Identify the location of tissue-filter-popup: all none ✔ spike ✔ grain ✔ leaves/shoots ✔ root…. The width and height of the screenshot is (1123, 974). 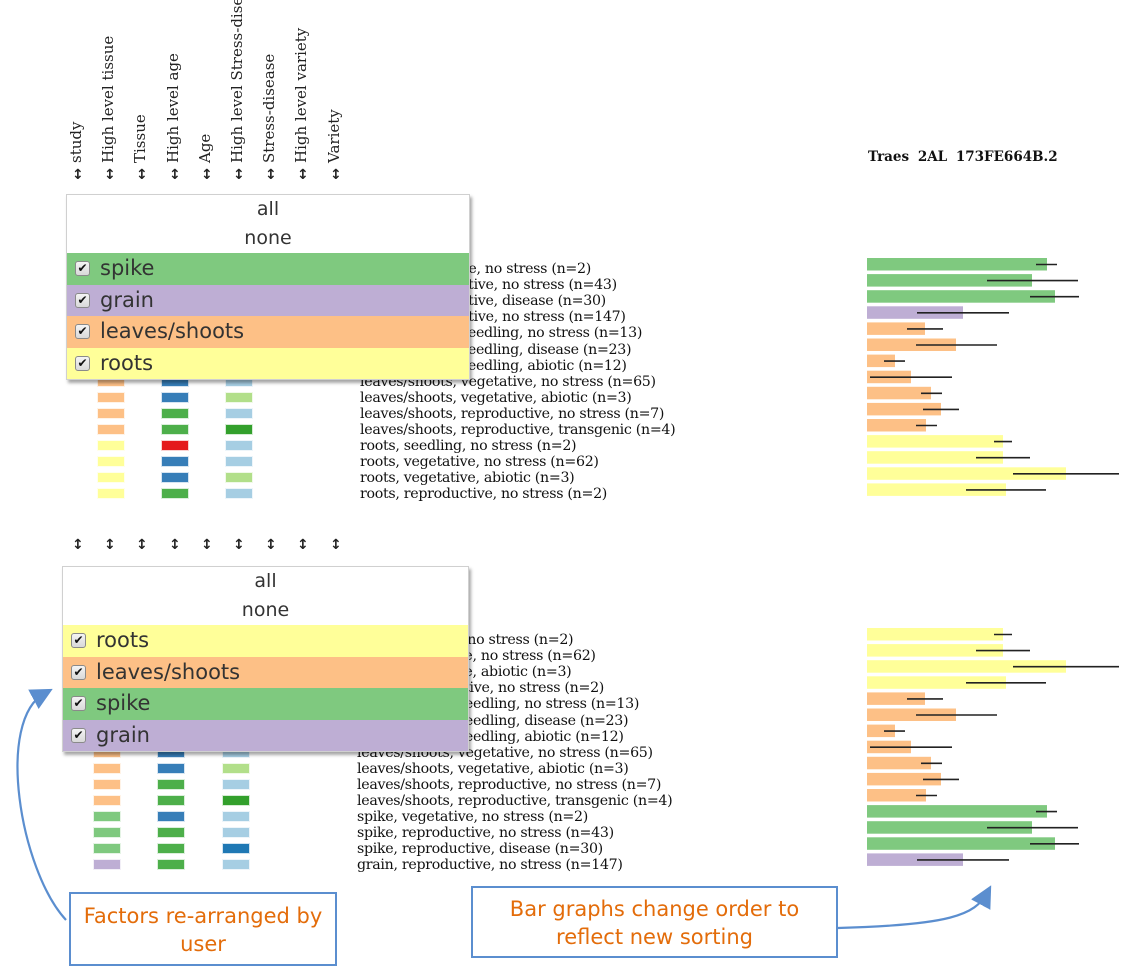
(268, 287).